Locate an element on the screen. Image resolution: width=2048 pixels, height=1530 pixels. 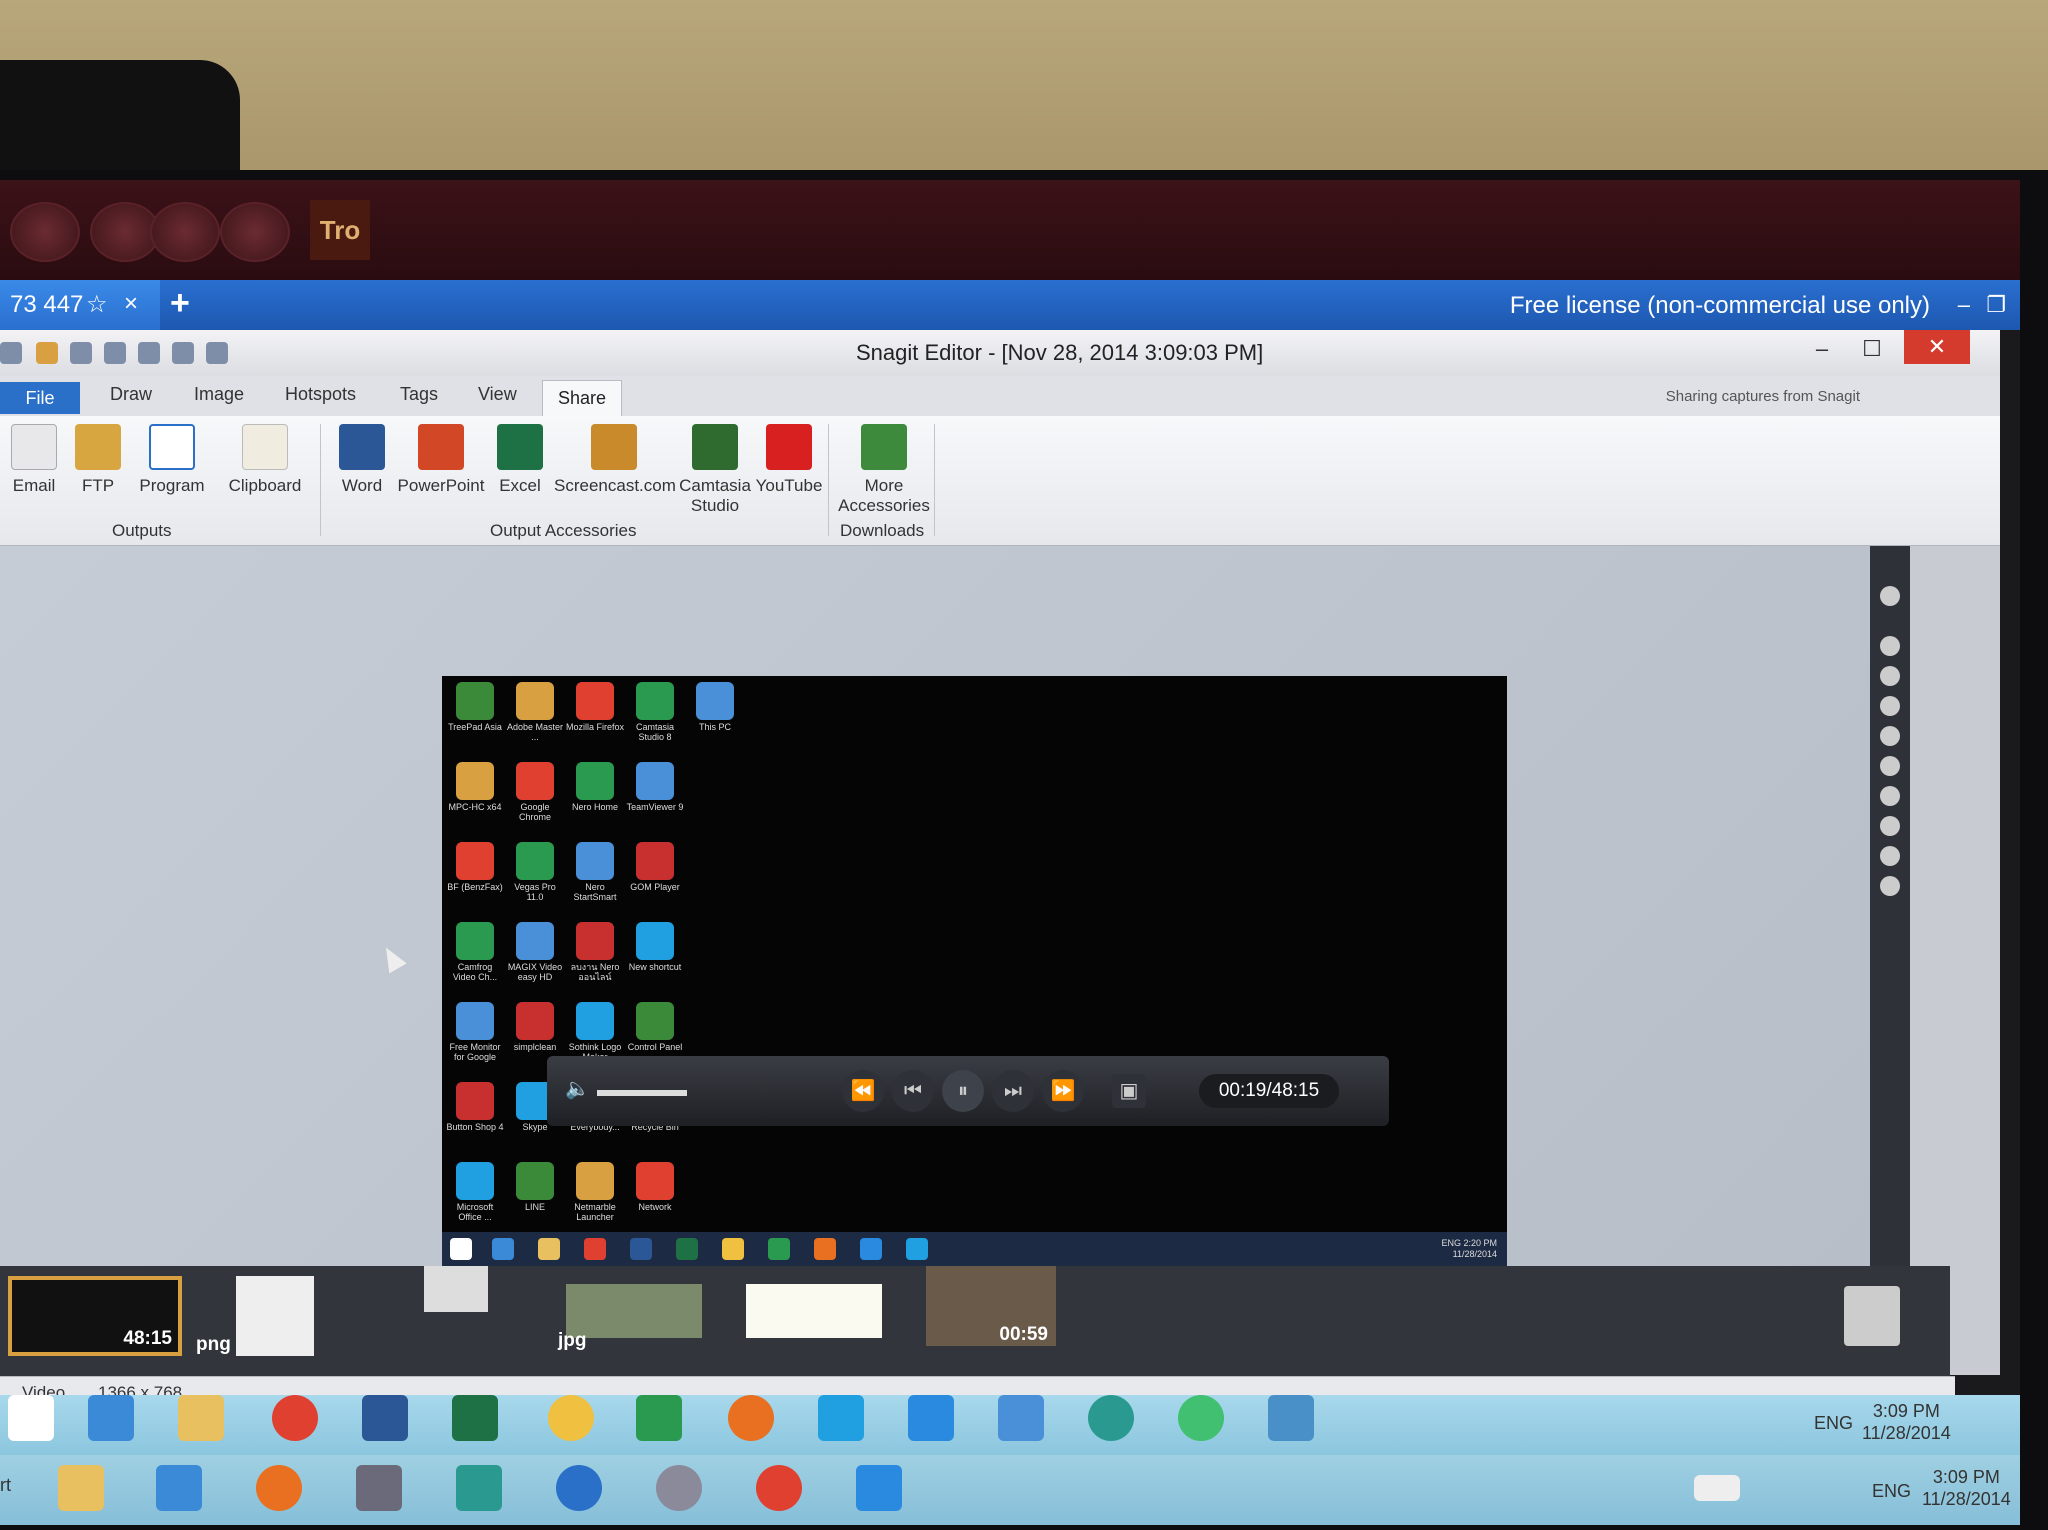
desktop-icon: Free Monitor for Google is located at coordinates (475, 1032).